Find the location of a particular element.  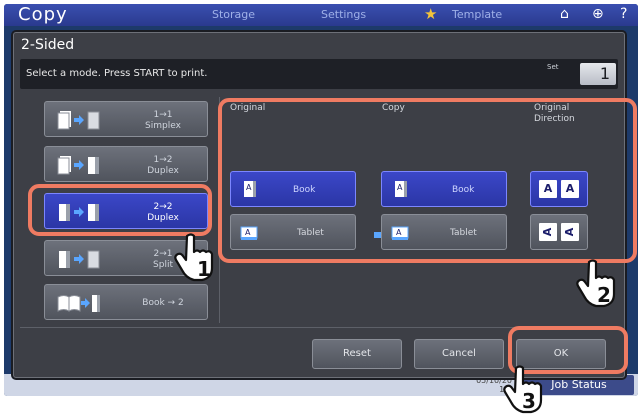

reset-button: Reset is located at coordinates (357, 354).